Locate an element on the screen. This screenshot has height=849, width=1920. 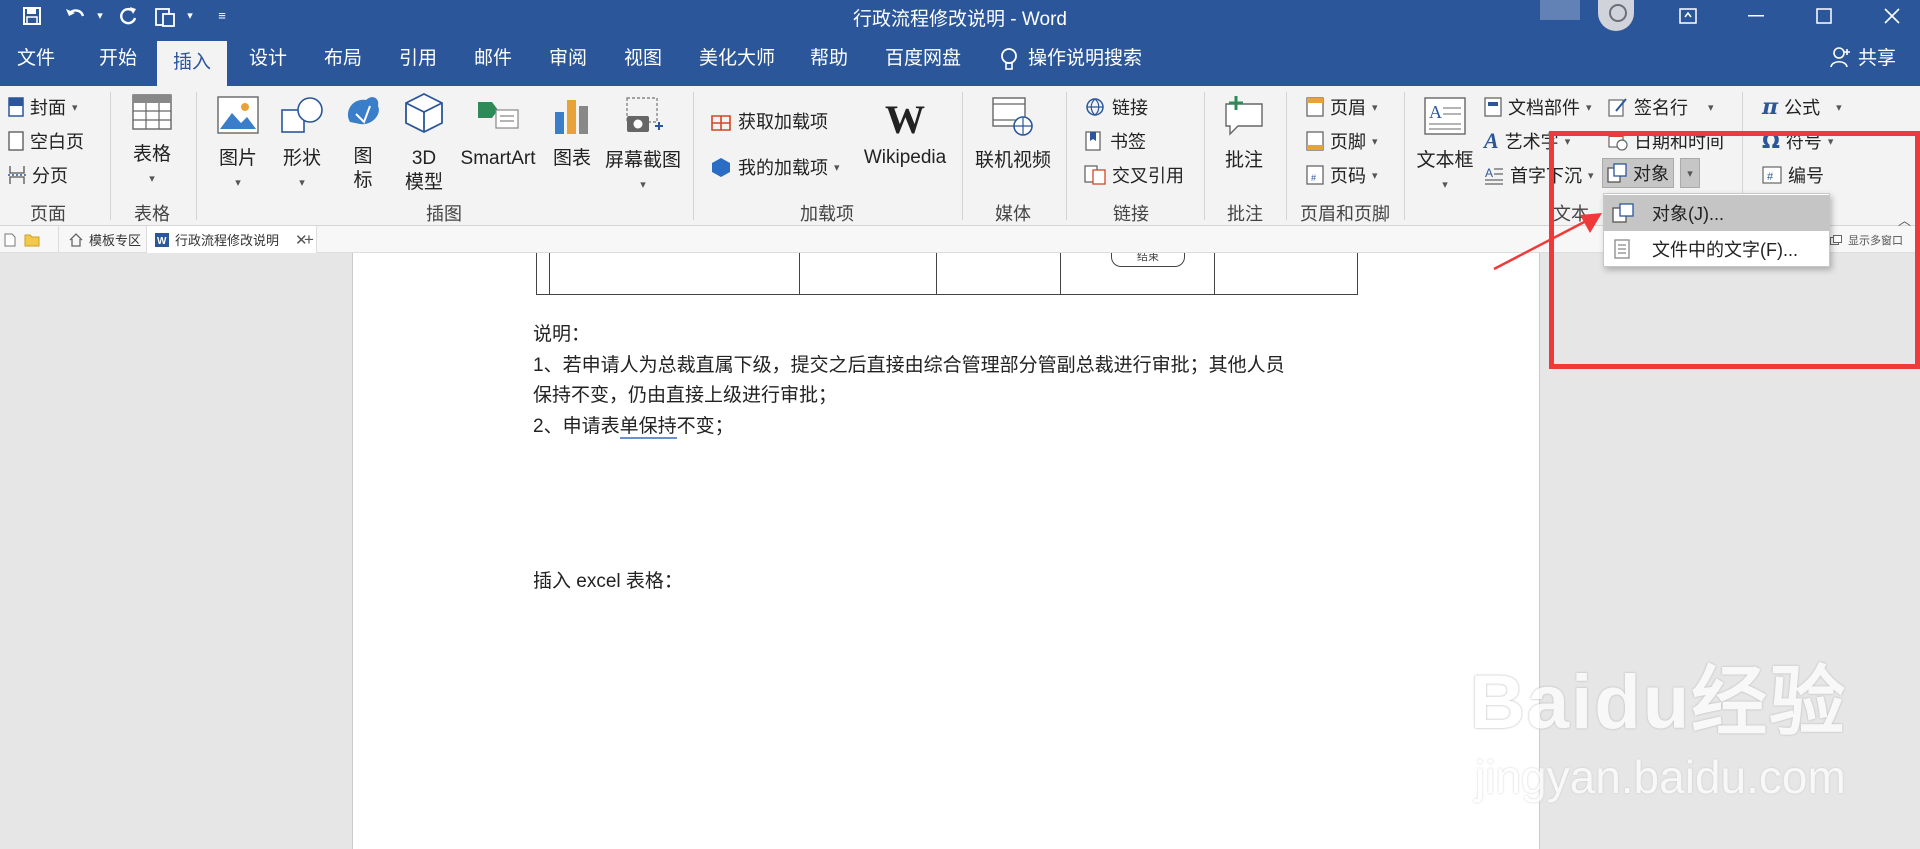
word-doc-icon: W is located at coordinates (162, 239).